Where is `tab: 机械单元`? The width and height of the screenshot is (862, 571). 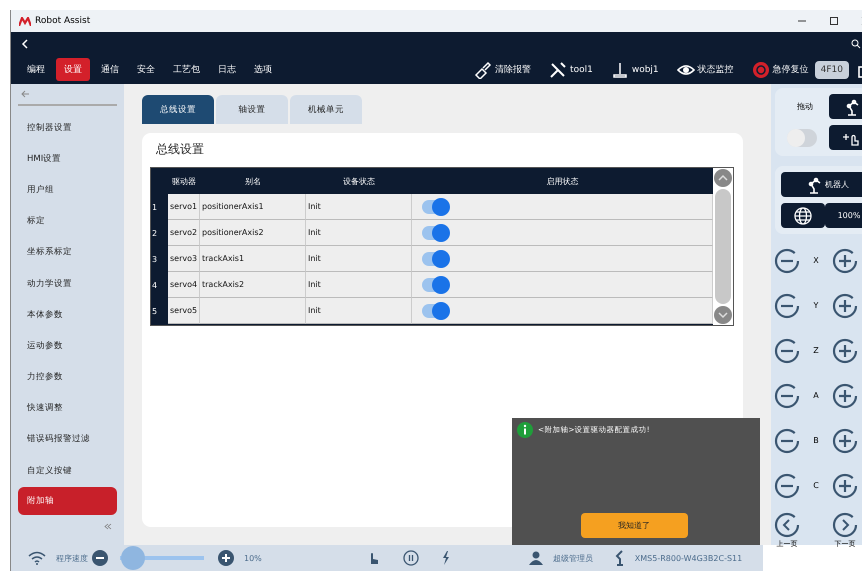 tab: 机械单元 is located at coordinates (326, 109).